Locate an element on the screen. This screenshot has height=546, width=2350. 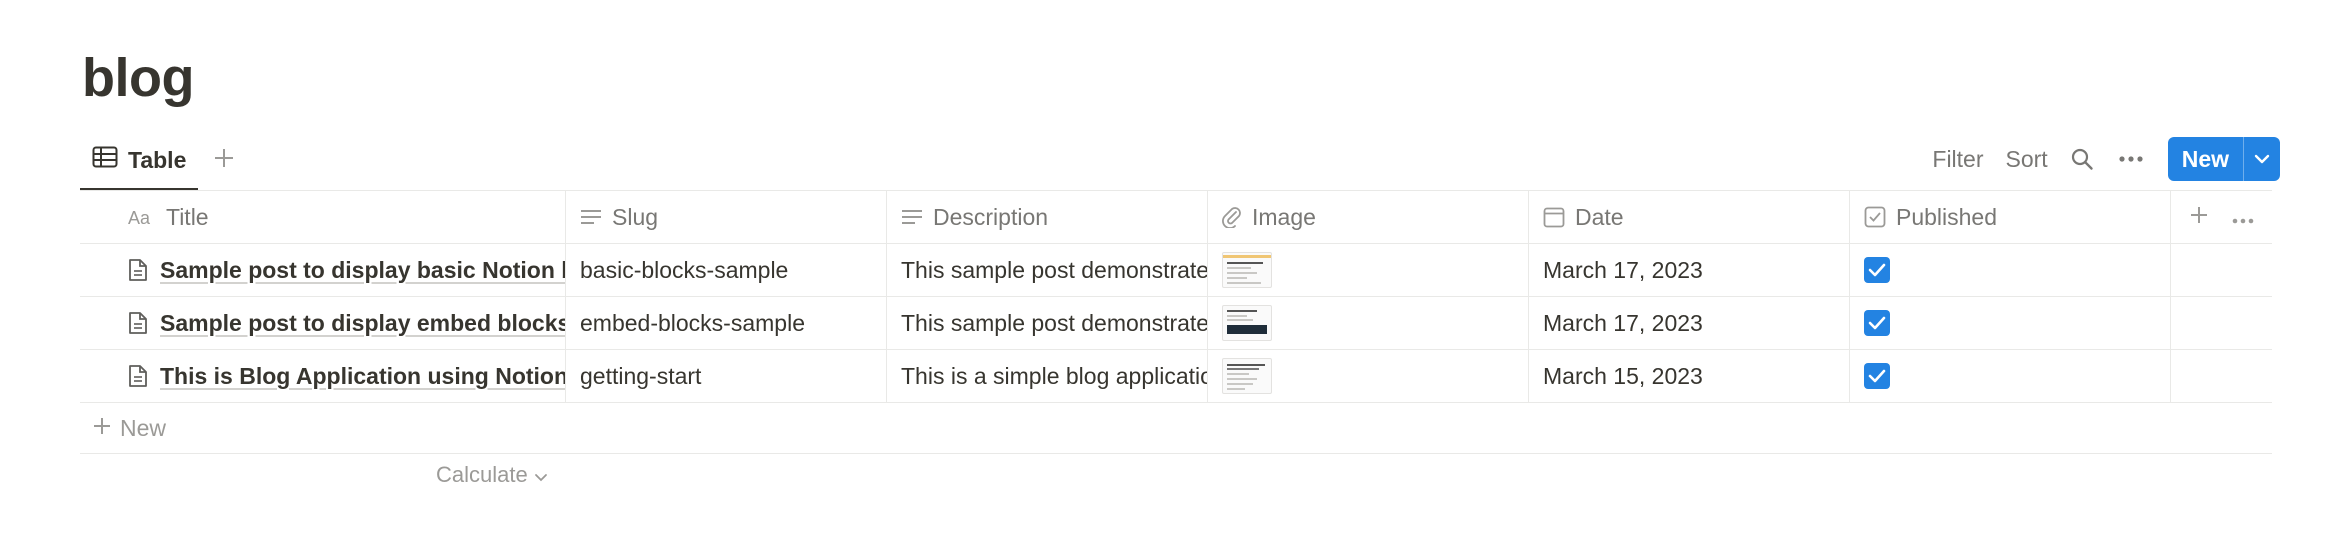
view-toolbar: Filter Sort New is located at coordinates (2106, 159).